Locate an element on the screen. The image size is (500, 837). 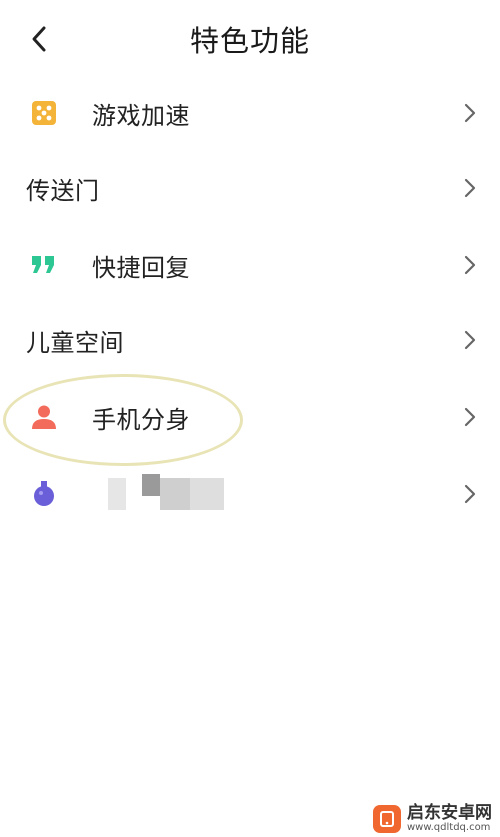
watermark: 启东安卓网 www.qdltdq.com is located at coordinates (432, 817).